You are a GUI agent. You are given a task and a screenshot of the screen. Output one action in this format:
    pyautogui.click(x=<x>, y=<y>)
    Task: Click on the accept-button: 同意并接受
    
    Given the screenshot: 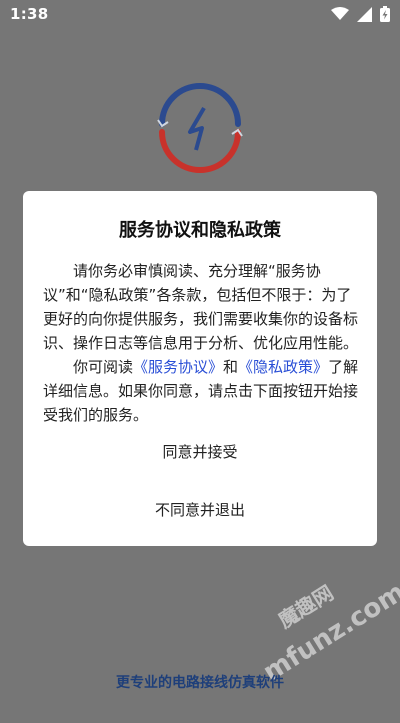 What is the action you would take?
    pyautogui.click(x=200, y=451)
    